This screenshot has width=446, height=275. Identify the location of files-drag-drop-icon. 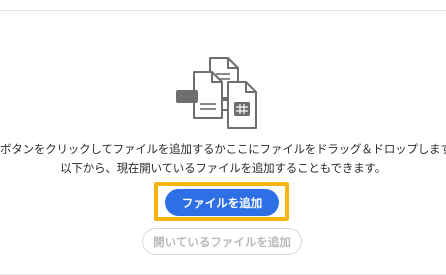
(222, 92).